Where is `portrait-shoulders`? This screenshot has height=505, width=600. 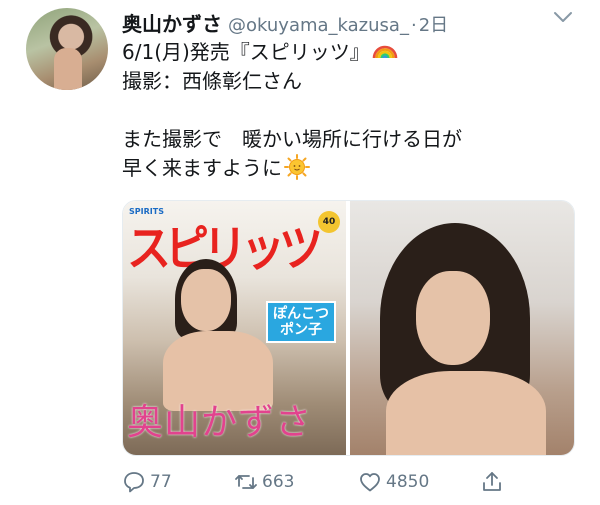
portrait-shoulders is located at coordinates (466, 413).